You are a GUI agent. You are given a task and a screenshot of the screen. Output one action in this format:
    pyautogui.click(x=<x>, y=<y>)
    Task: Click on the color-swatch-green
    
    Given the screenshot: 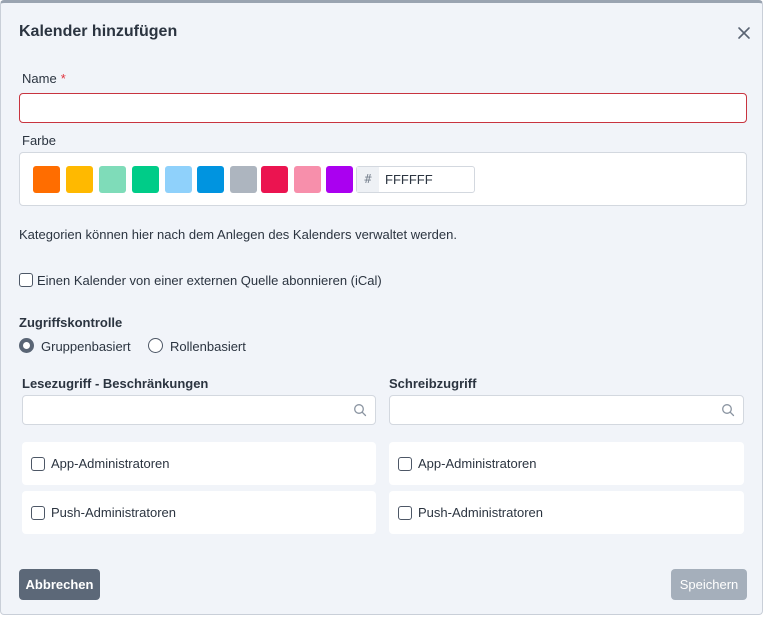 What is the action you would take?
    pyautogui.click(x=145, y=179)
    